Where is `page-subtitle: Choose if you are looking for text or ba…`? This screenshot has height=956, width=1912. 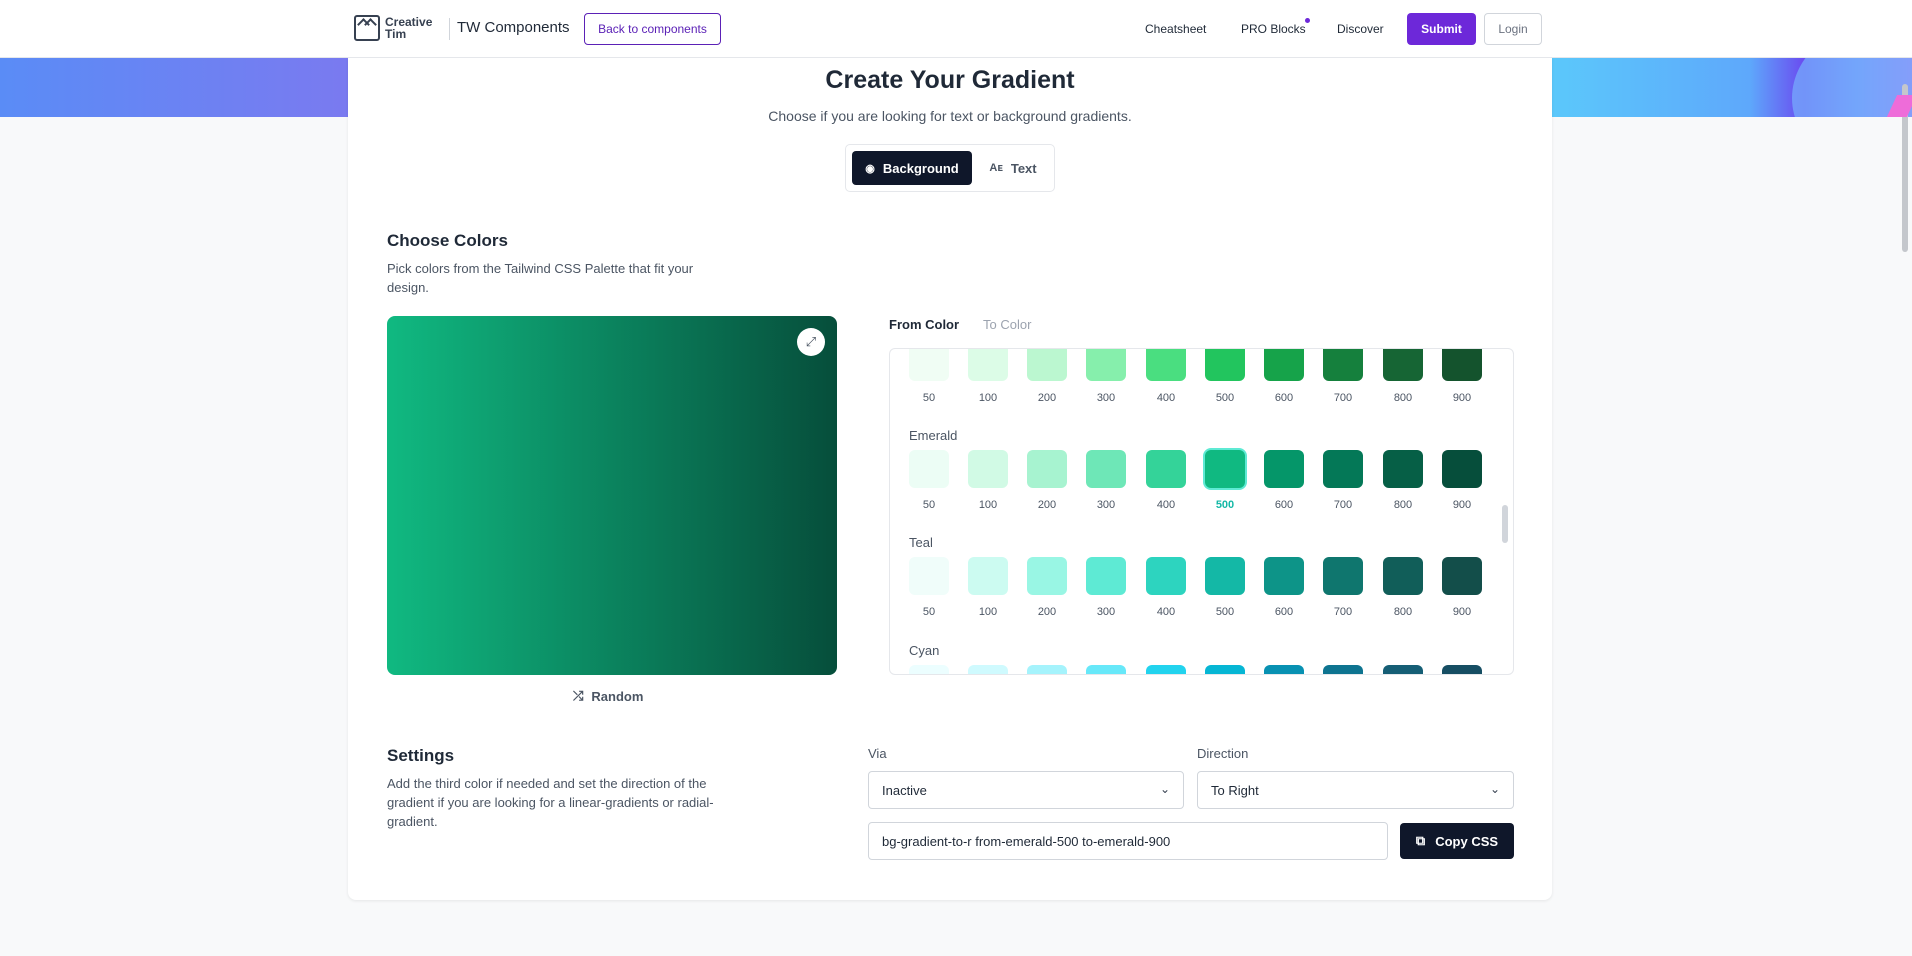 page-subtitle: Choose if you are looking for text or ba… is located at coordinates (950, 116).